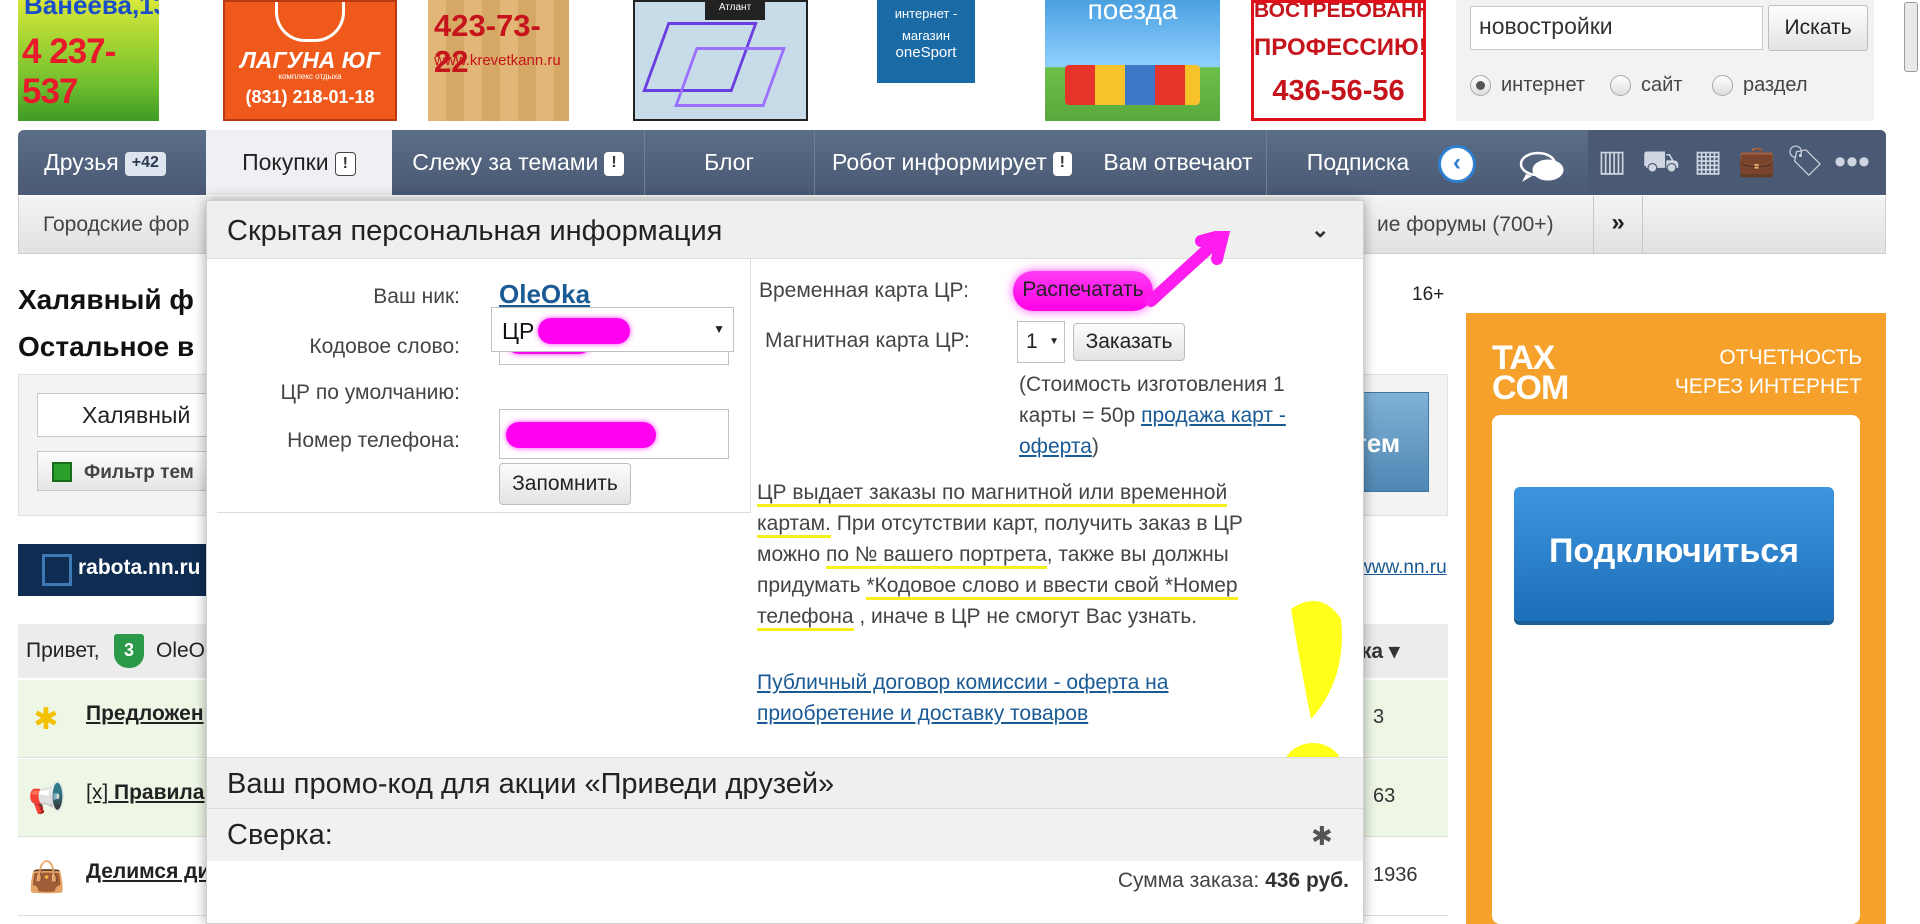 The image size is (1920, 924). I want to click on info-text: можно, so click(792, 554).